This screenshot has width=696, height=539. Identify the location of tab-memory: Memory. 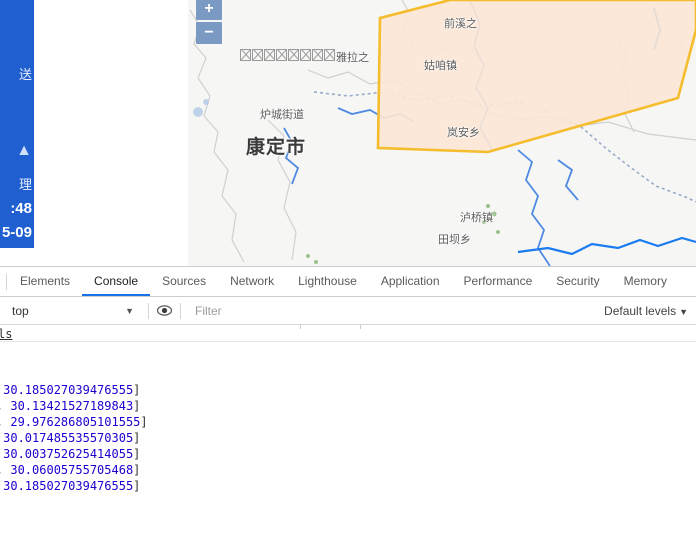
(645, 281).